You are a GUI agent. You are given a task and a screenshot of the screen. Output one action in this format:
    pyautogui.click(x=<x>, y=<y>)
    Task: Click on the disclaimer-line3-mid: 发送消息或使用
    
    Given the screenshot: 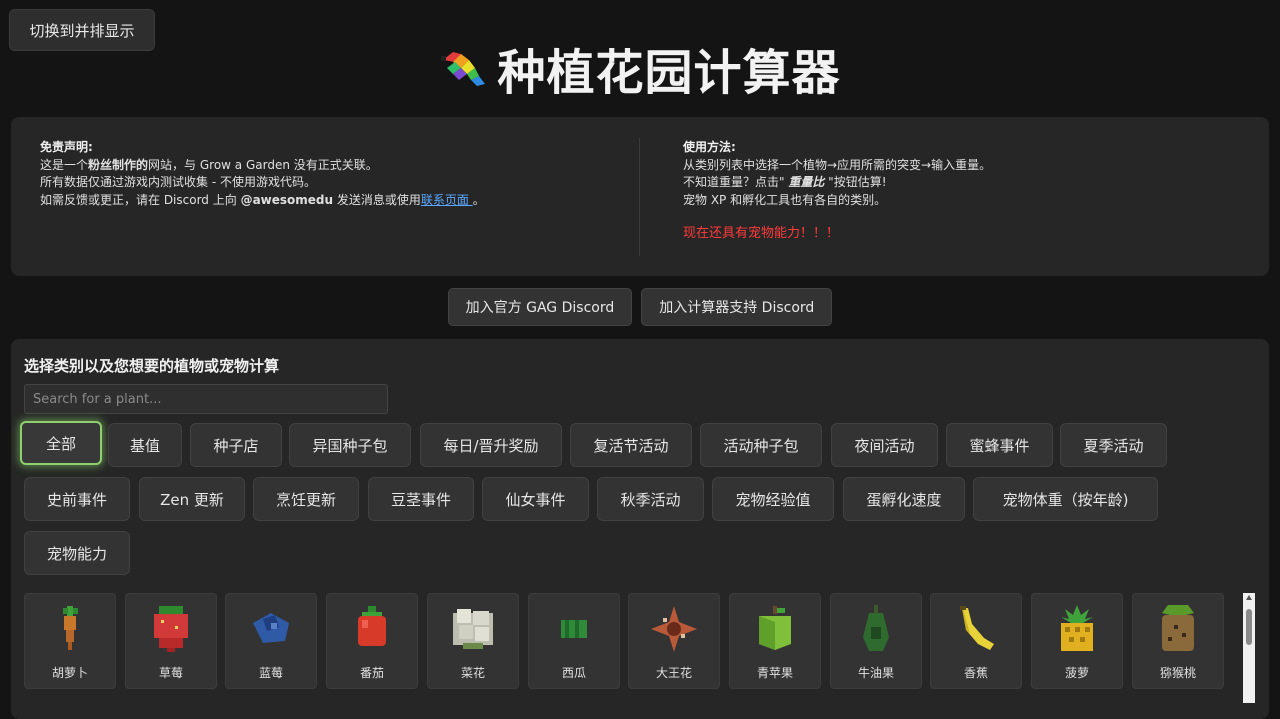 What is the action you would take?
    pyautogui.click(x=377, y=199)
    